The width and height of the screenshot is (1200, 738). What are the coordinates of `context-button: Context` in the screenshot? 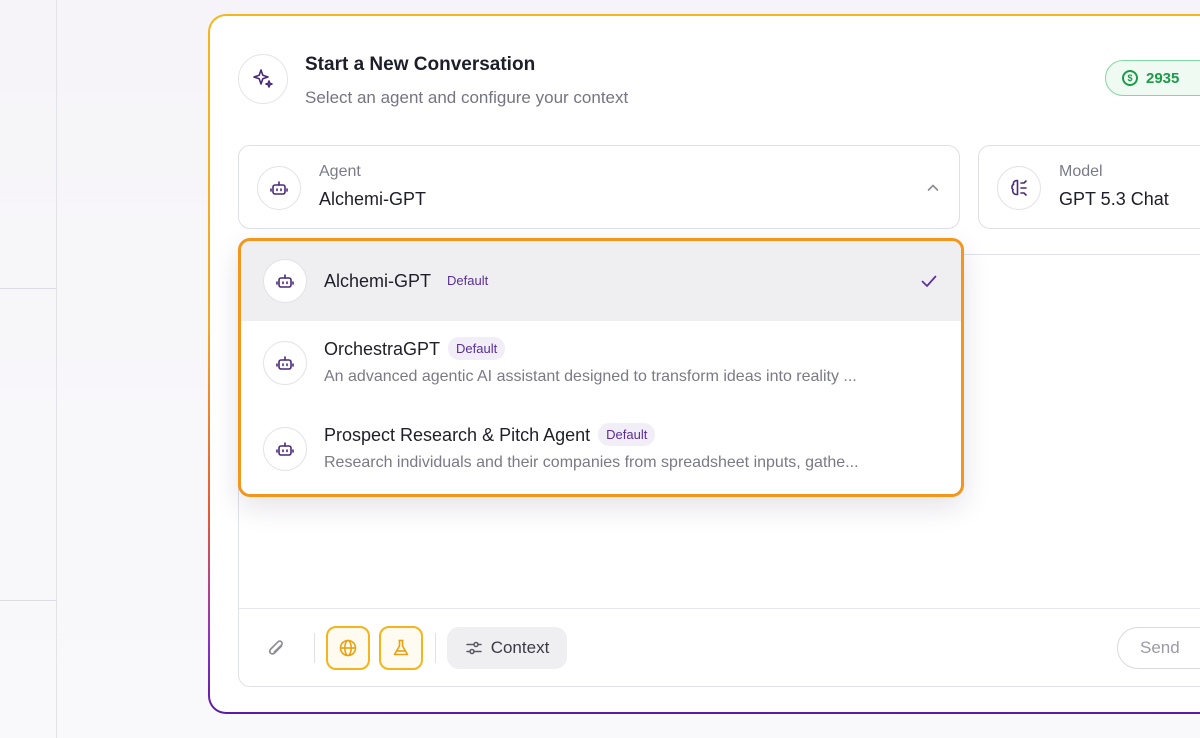 It's located at (507, 648).